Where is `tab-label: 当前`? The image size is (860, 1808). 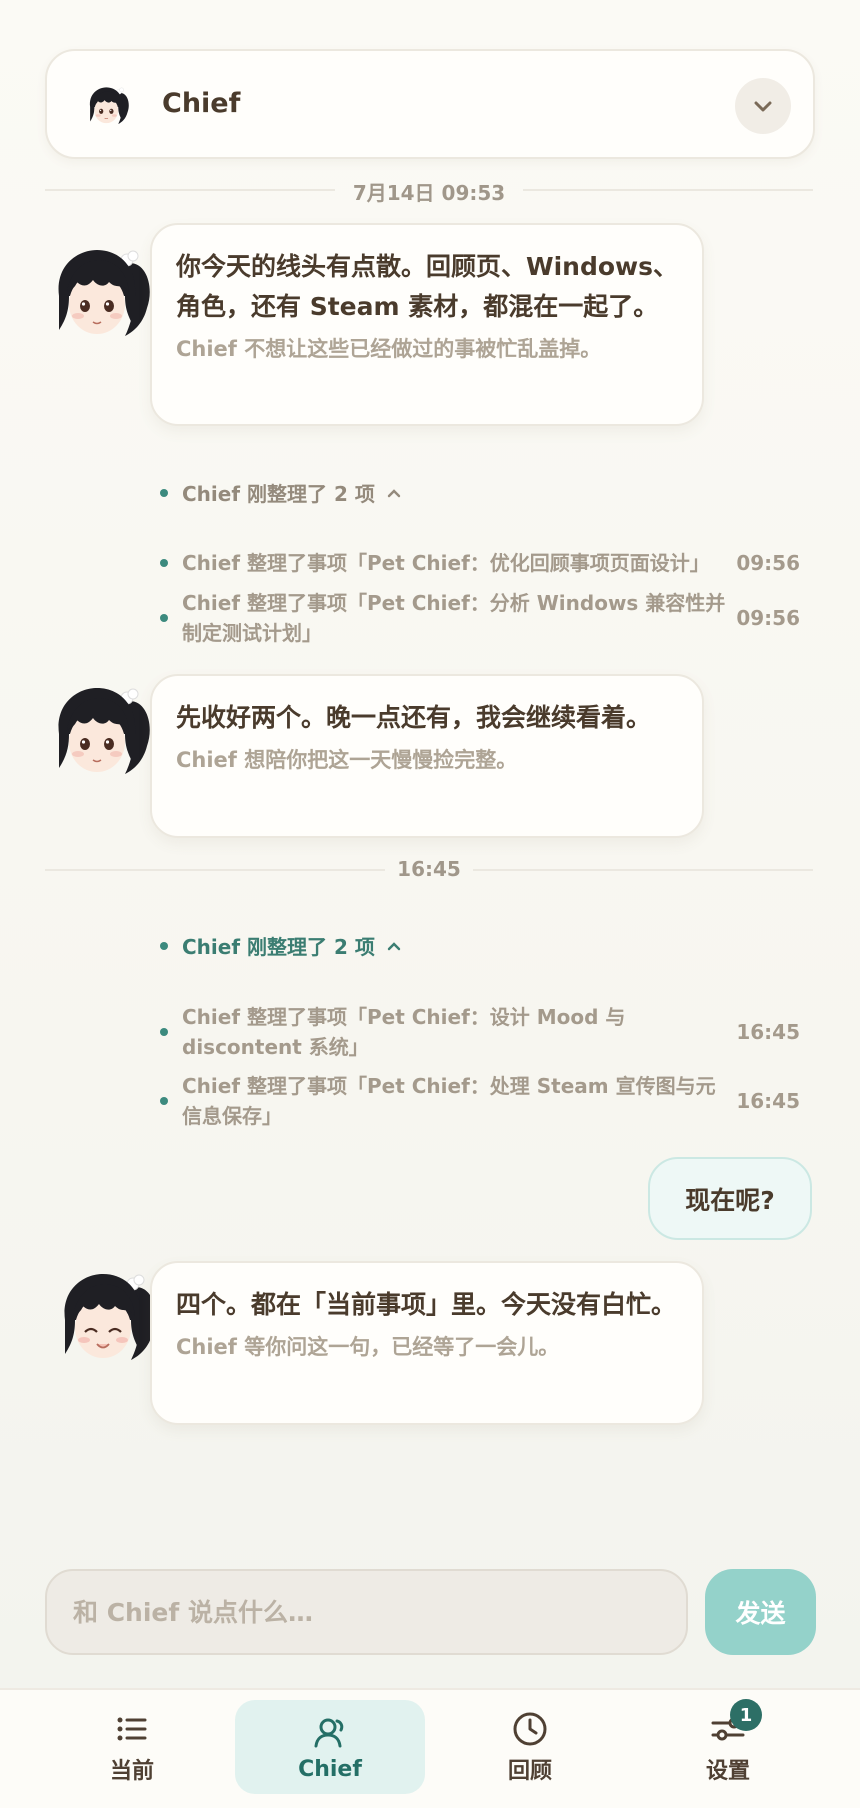
tab-label: 当前 is located at coordinates (131, 1771).